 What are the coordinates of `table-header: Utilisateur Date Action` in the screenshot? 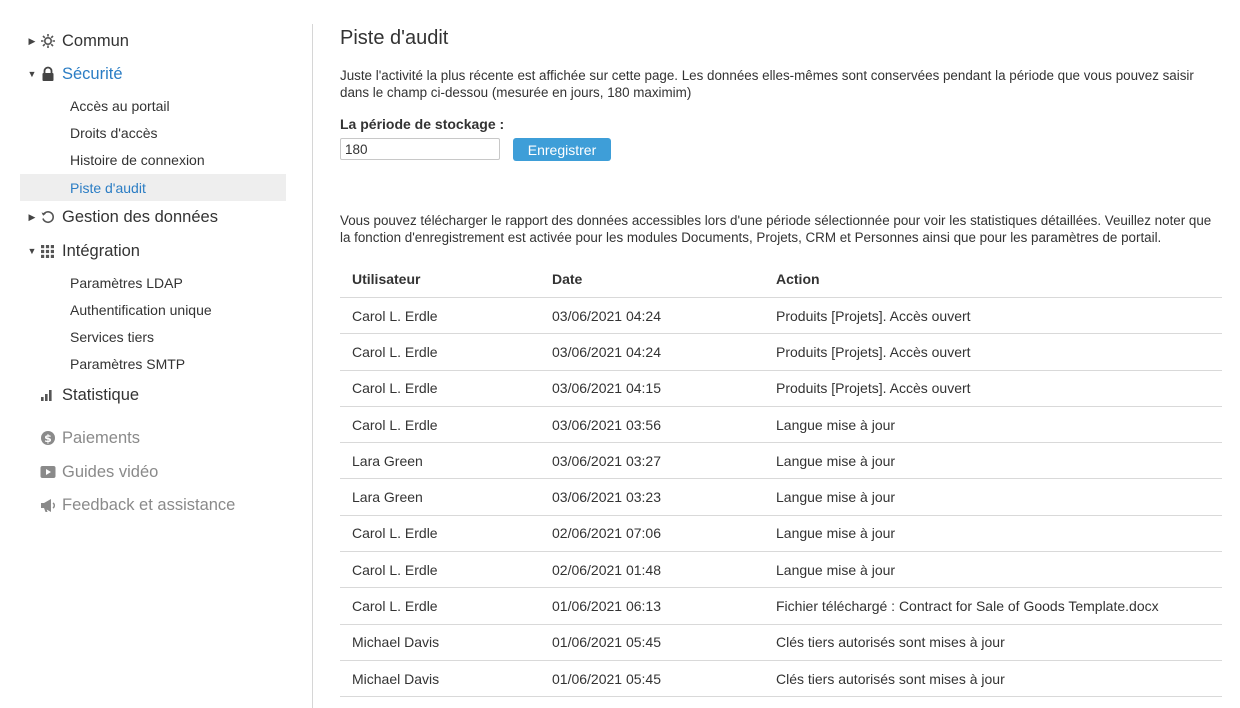 It's located at (781, 279).